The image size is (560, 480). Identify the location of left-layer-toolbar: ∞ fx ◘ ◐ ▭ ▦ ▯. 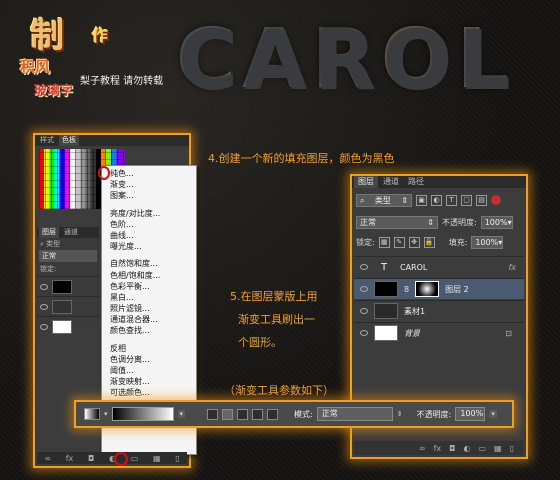
(112, 458).